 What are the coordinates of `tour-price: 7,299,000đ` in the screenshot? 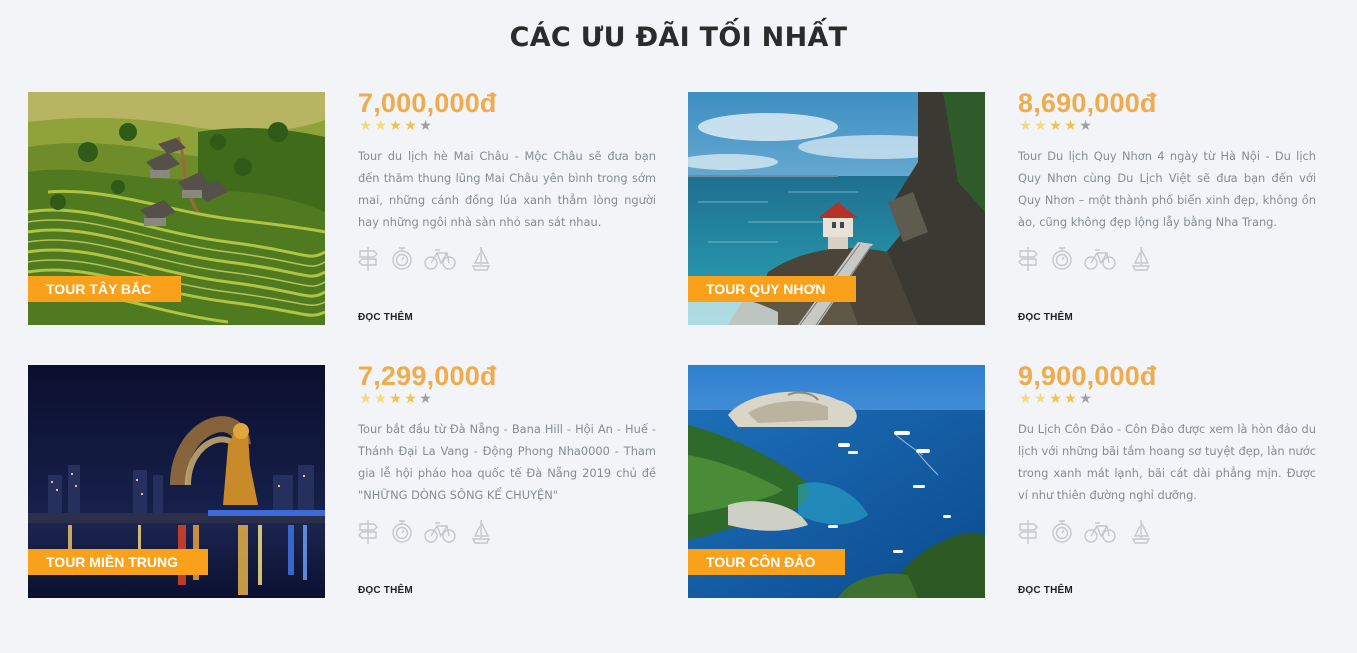 It's located at (427, 376).